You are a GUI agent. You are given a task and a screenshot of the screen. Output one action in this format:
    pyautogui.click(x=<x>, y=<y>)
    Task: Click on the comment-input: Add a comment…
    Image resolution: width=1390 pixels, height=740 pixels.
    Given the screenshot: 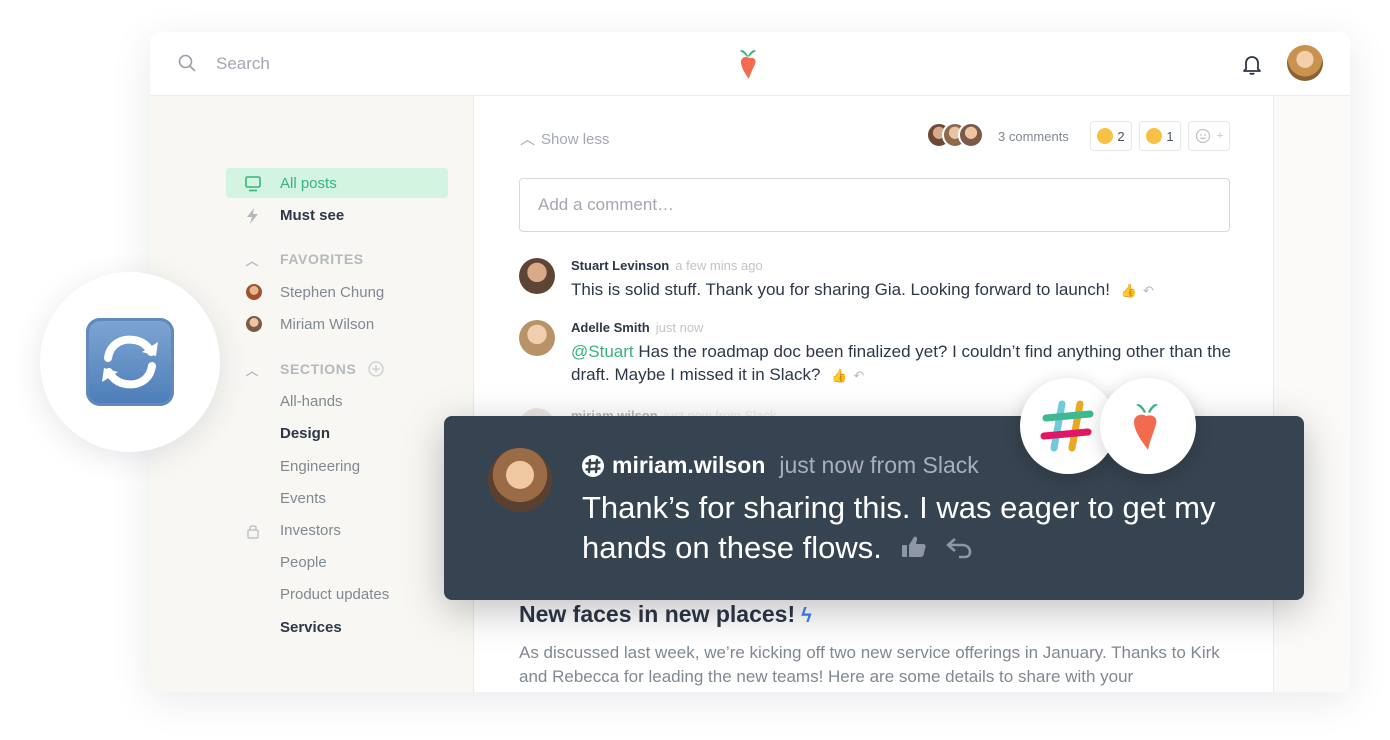 What is the action you would take?
    pyautogui.click(x=874, y=205)
    